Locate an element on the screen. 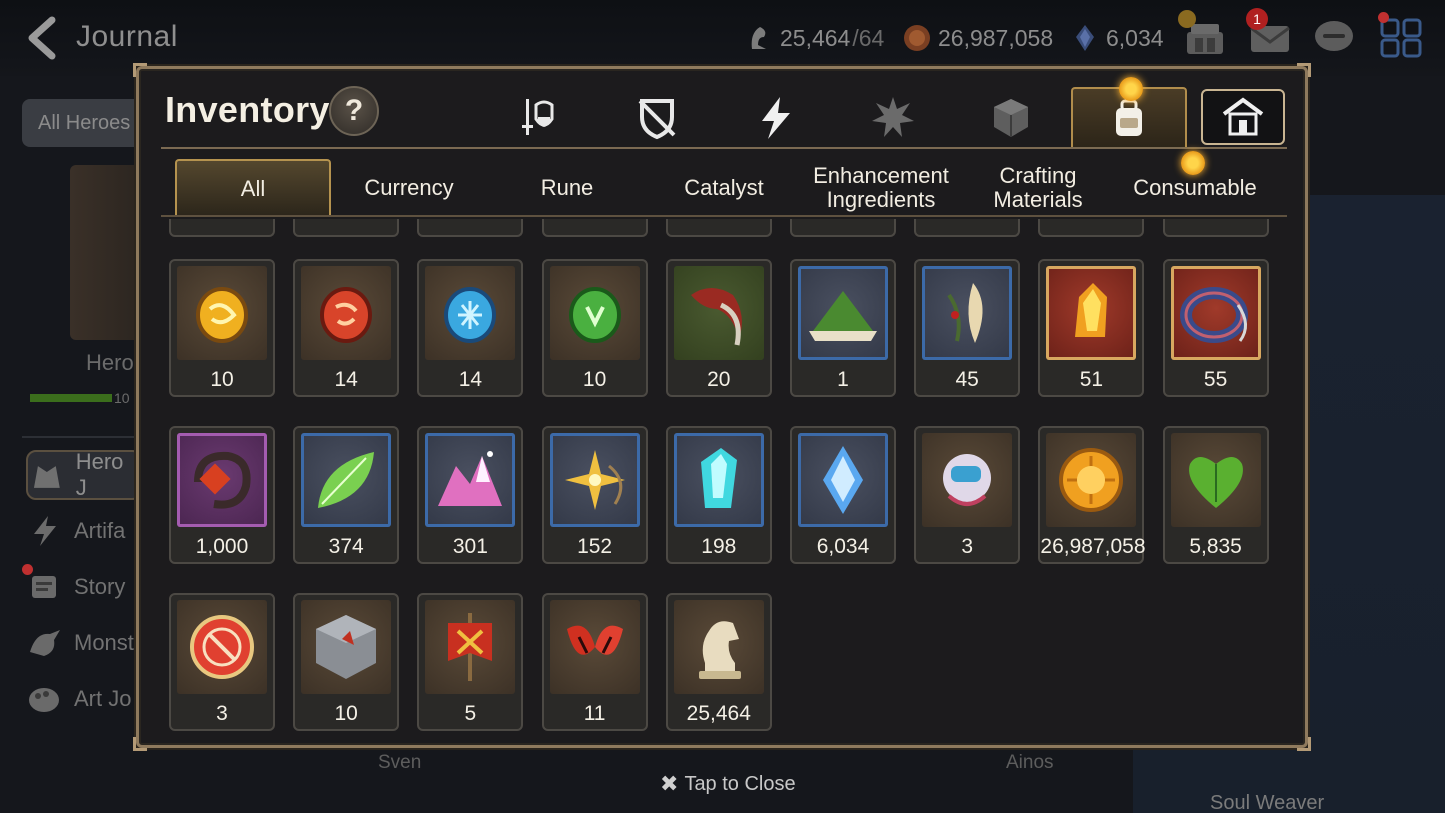 The image size is (1445, 813). tab-broken-gear is located at coordinates (657, 118).